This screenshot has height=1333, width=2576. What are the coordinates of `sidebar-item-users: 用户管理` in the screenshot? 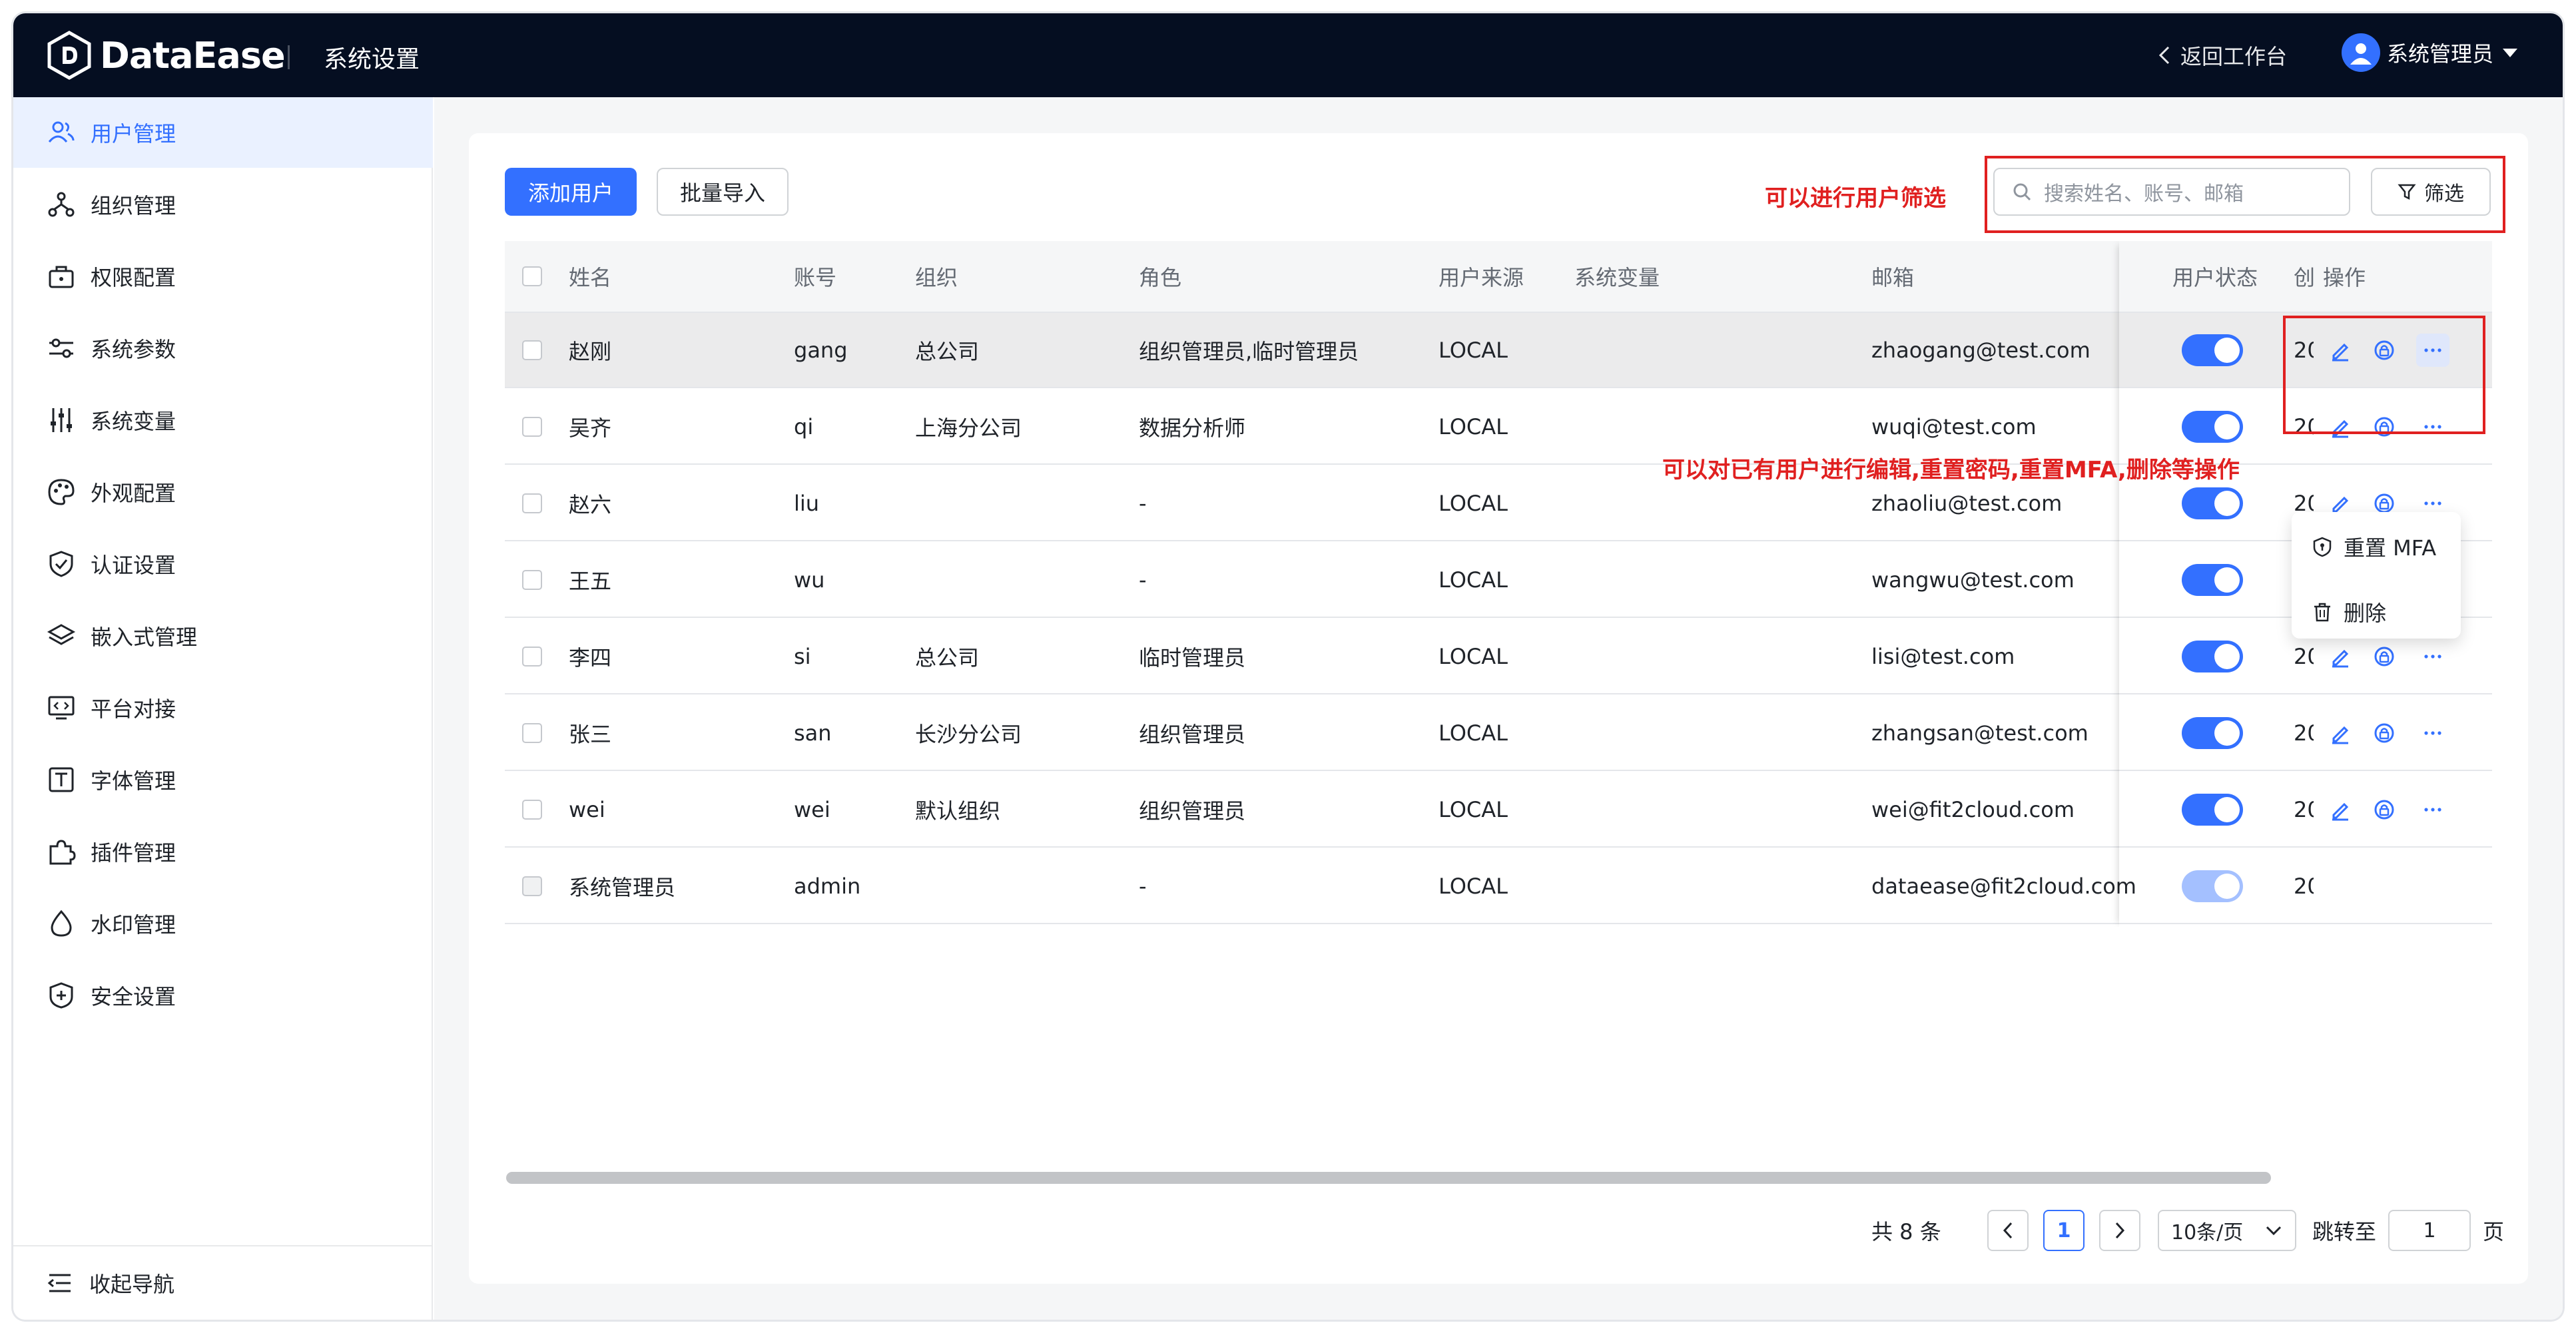 It's located at (223, 132).